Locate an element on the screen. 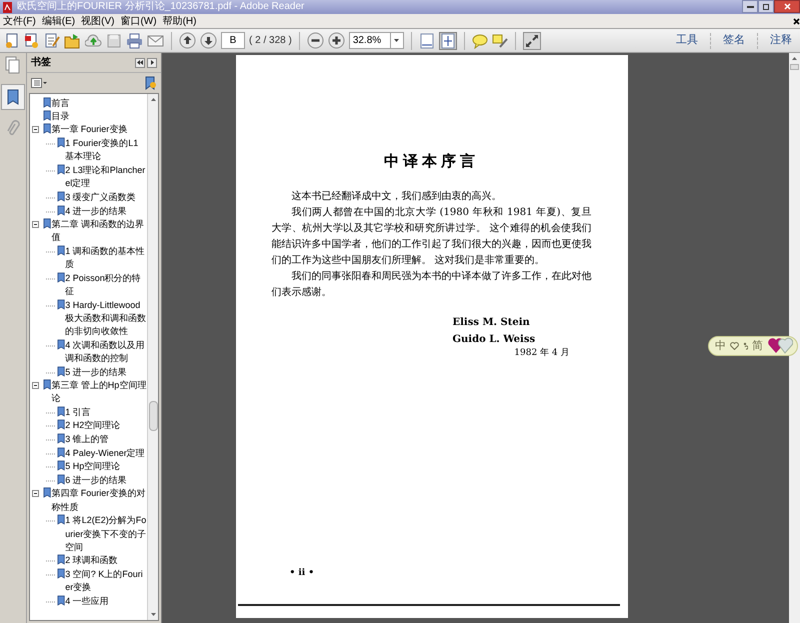  bookmark-item: 6 进一步的结果 is located at coordinates (106, 481).